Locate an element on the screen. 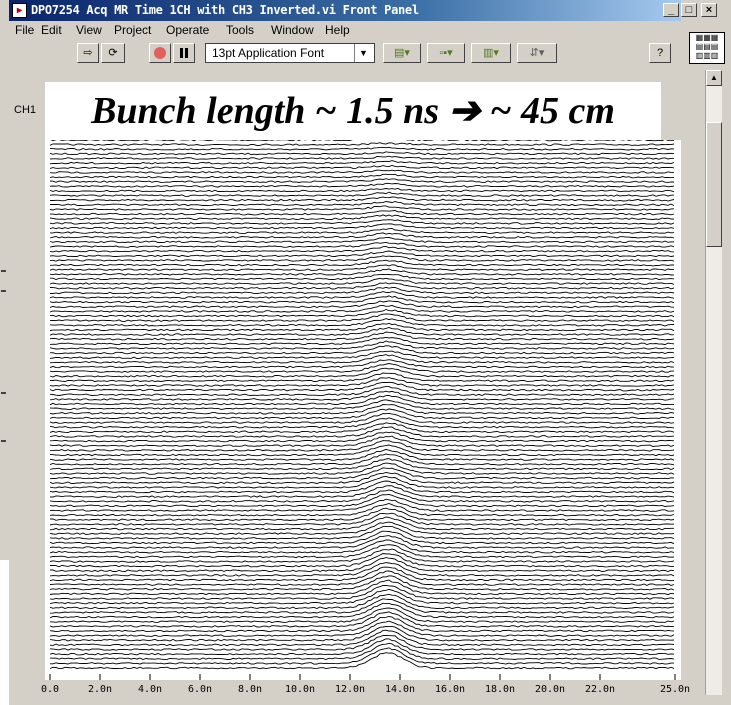 This screenshot has height=705, width=731. abort-icon is located at coordinates (160, 53).